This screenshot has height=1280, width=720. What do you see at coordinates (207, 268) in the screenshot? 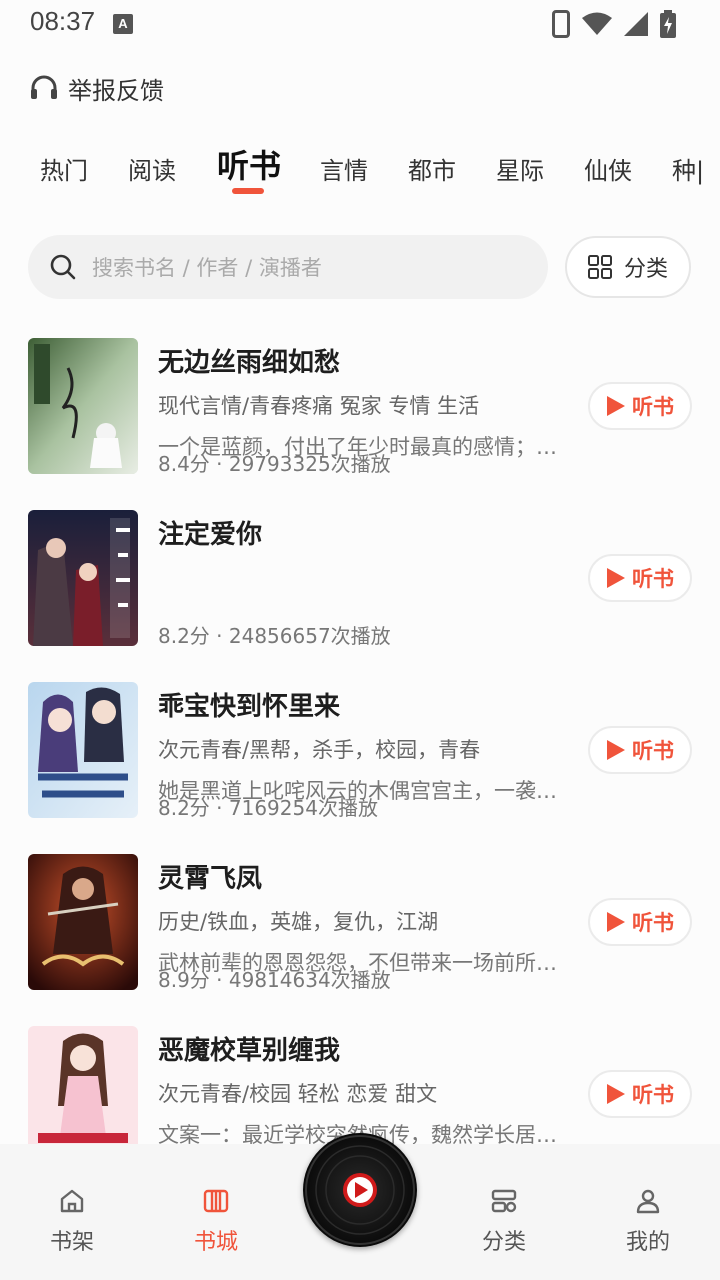
I see `search-placeholder: 搜索书名 / 作者 / 演播者` at bounding box center [207, 268].